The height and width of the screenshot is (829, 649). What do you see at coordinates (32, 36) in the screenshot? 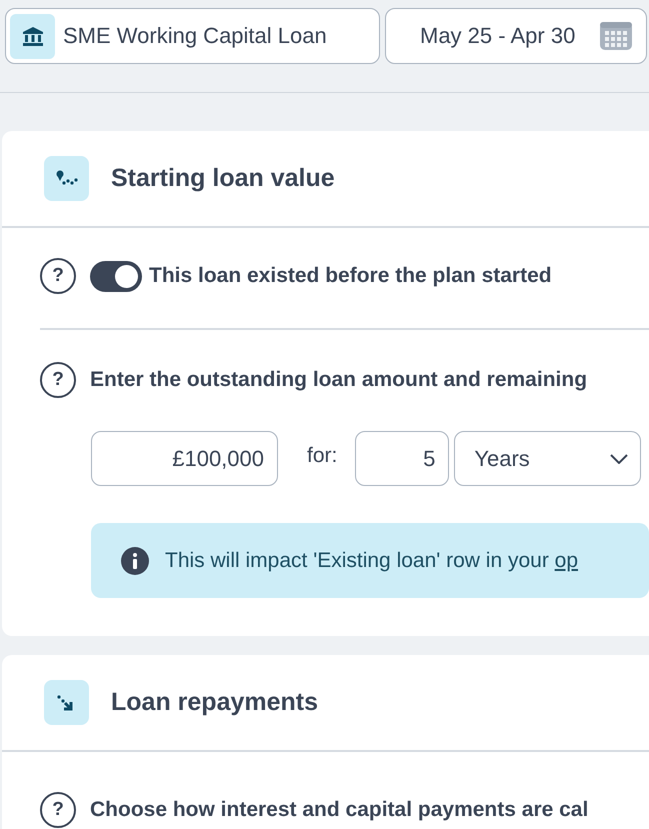
I see `bank-icon` at bounding box center [32, 36].